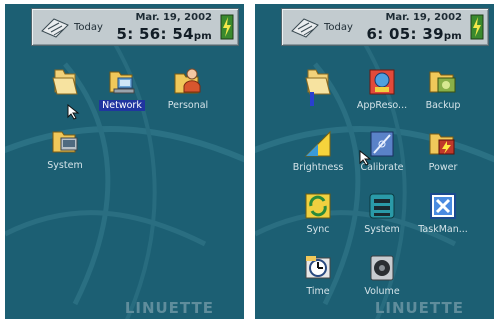 The width and height of the screenshot is (497, 323). What do you see at coordinates (312, 99) in the screenshot?
I see `drag-marker` at bounding box center [312, 99].